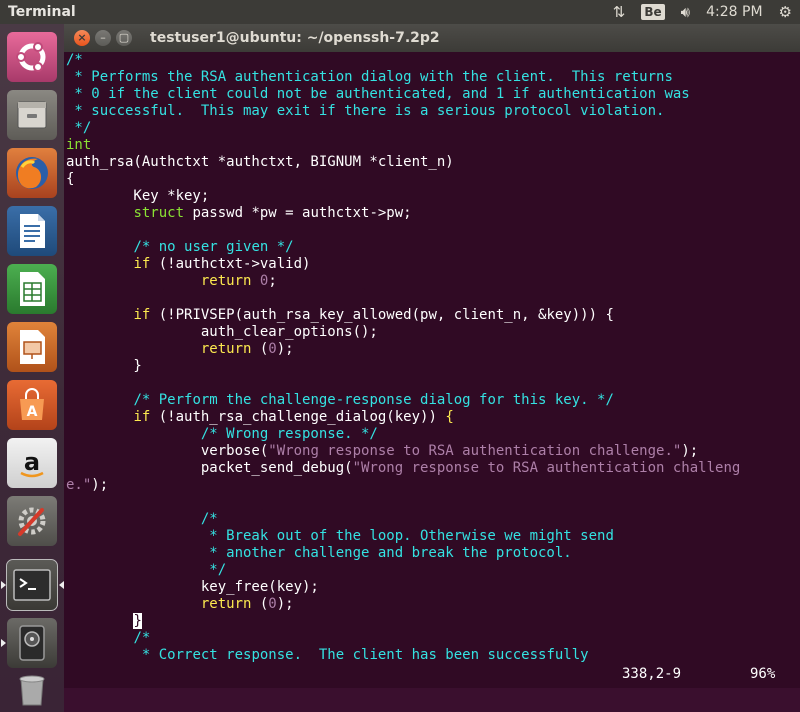  I want to click on code-line: {, so click(433, 179).